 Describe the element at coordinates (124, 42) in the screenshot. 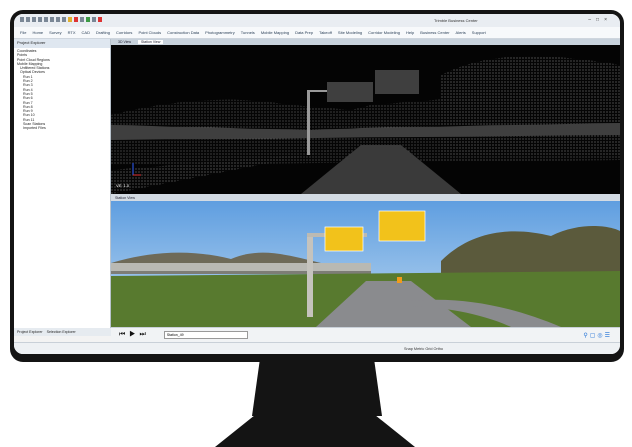

I see `view-tab: 3D View` at that location.